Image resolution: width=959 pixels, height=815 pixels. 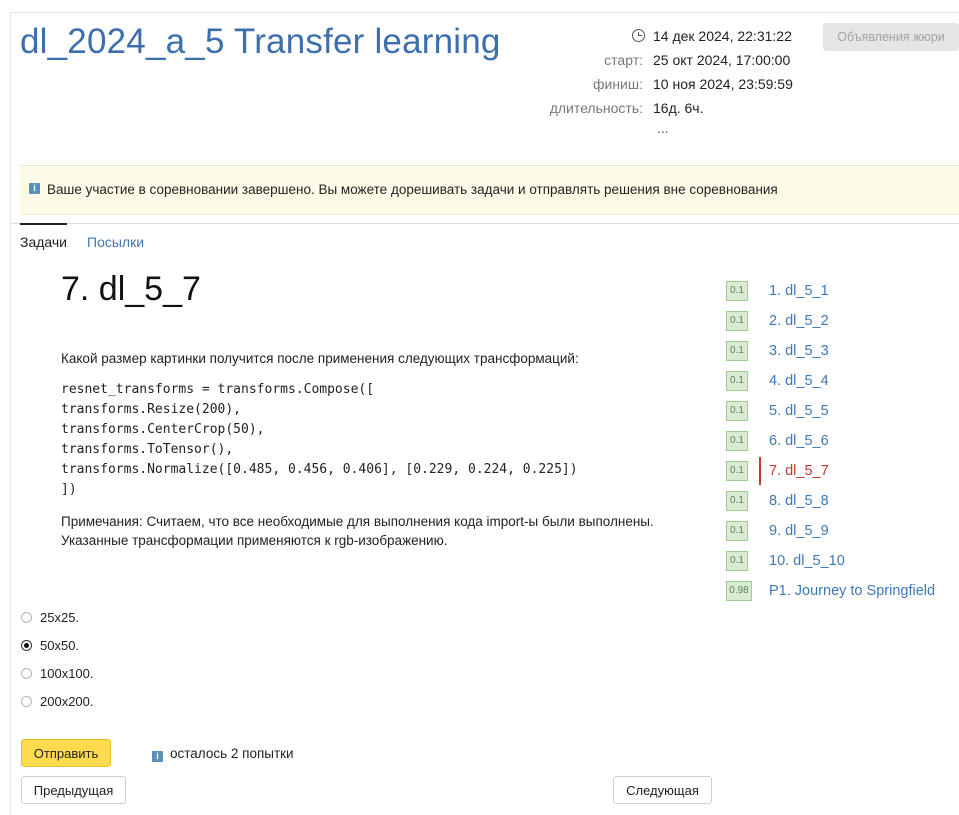 I want to click on previous-button: Предыдущая, so click(x=73, y=790).